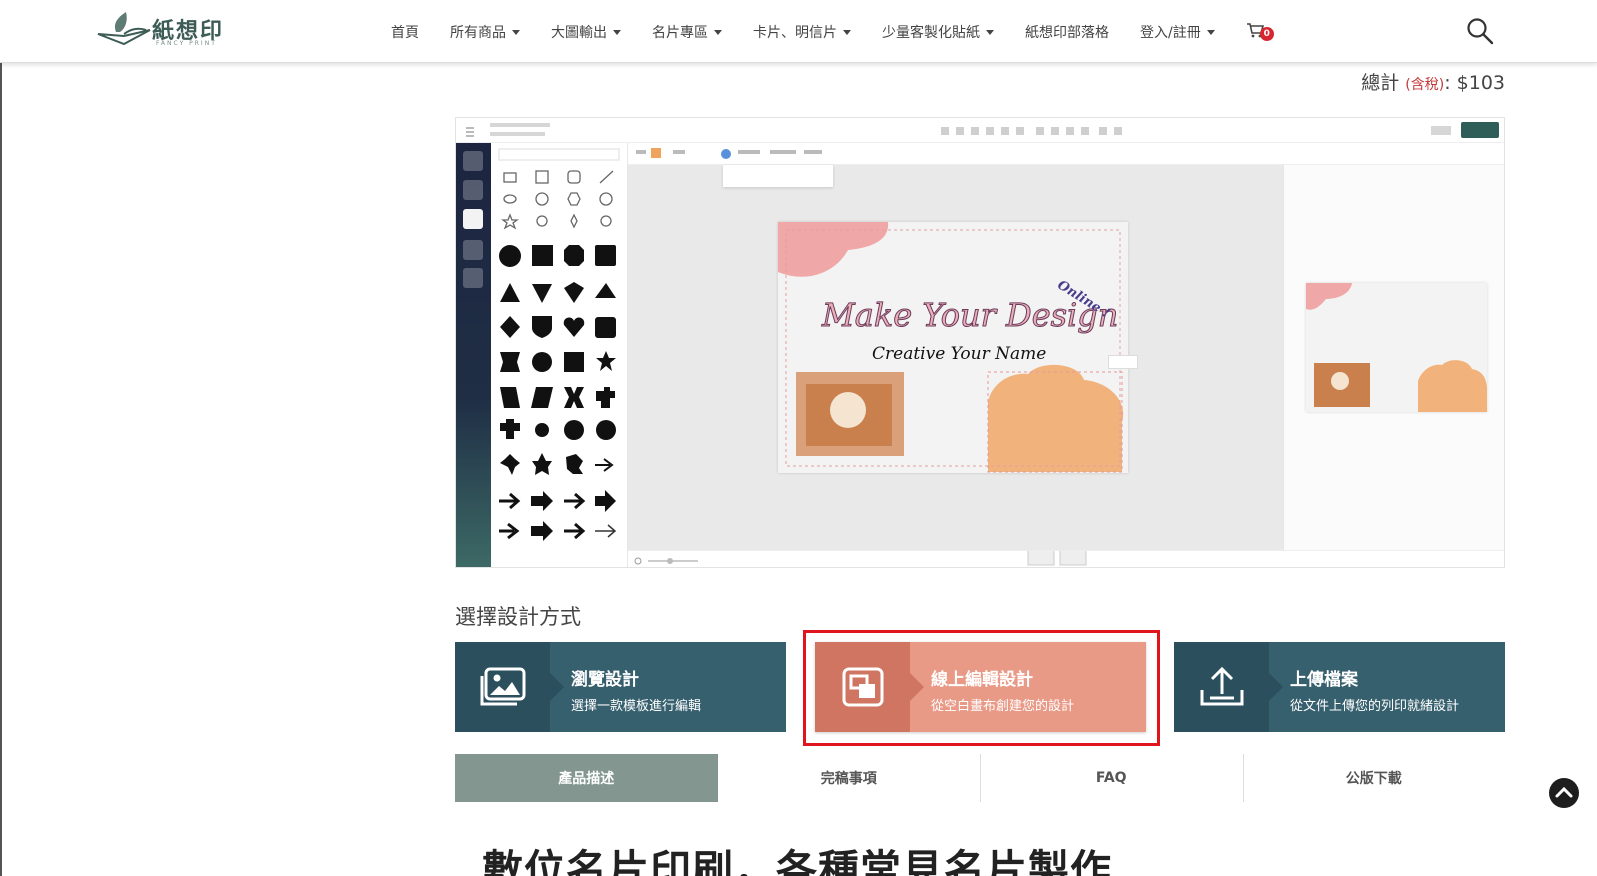 The image size is (1597, 876). I want to click on chevron-up-icon, so click(1564, 792).